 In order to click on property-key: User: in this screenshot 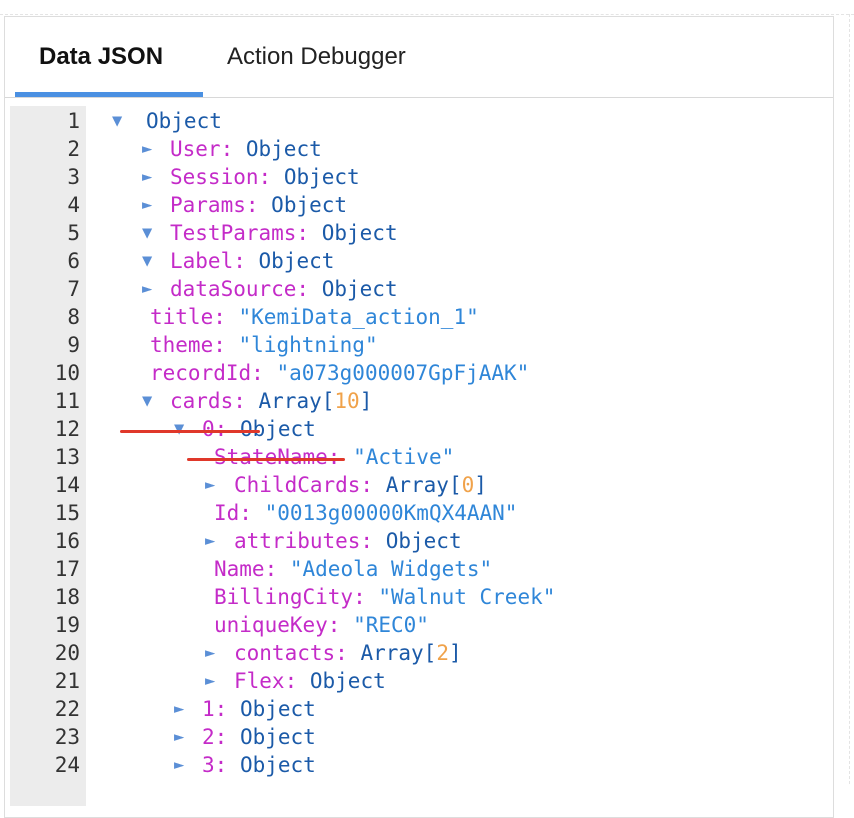, I will do `click(202, 149)`.